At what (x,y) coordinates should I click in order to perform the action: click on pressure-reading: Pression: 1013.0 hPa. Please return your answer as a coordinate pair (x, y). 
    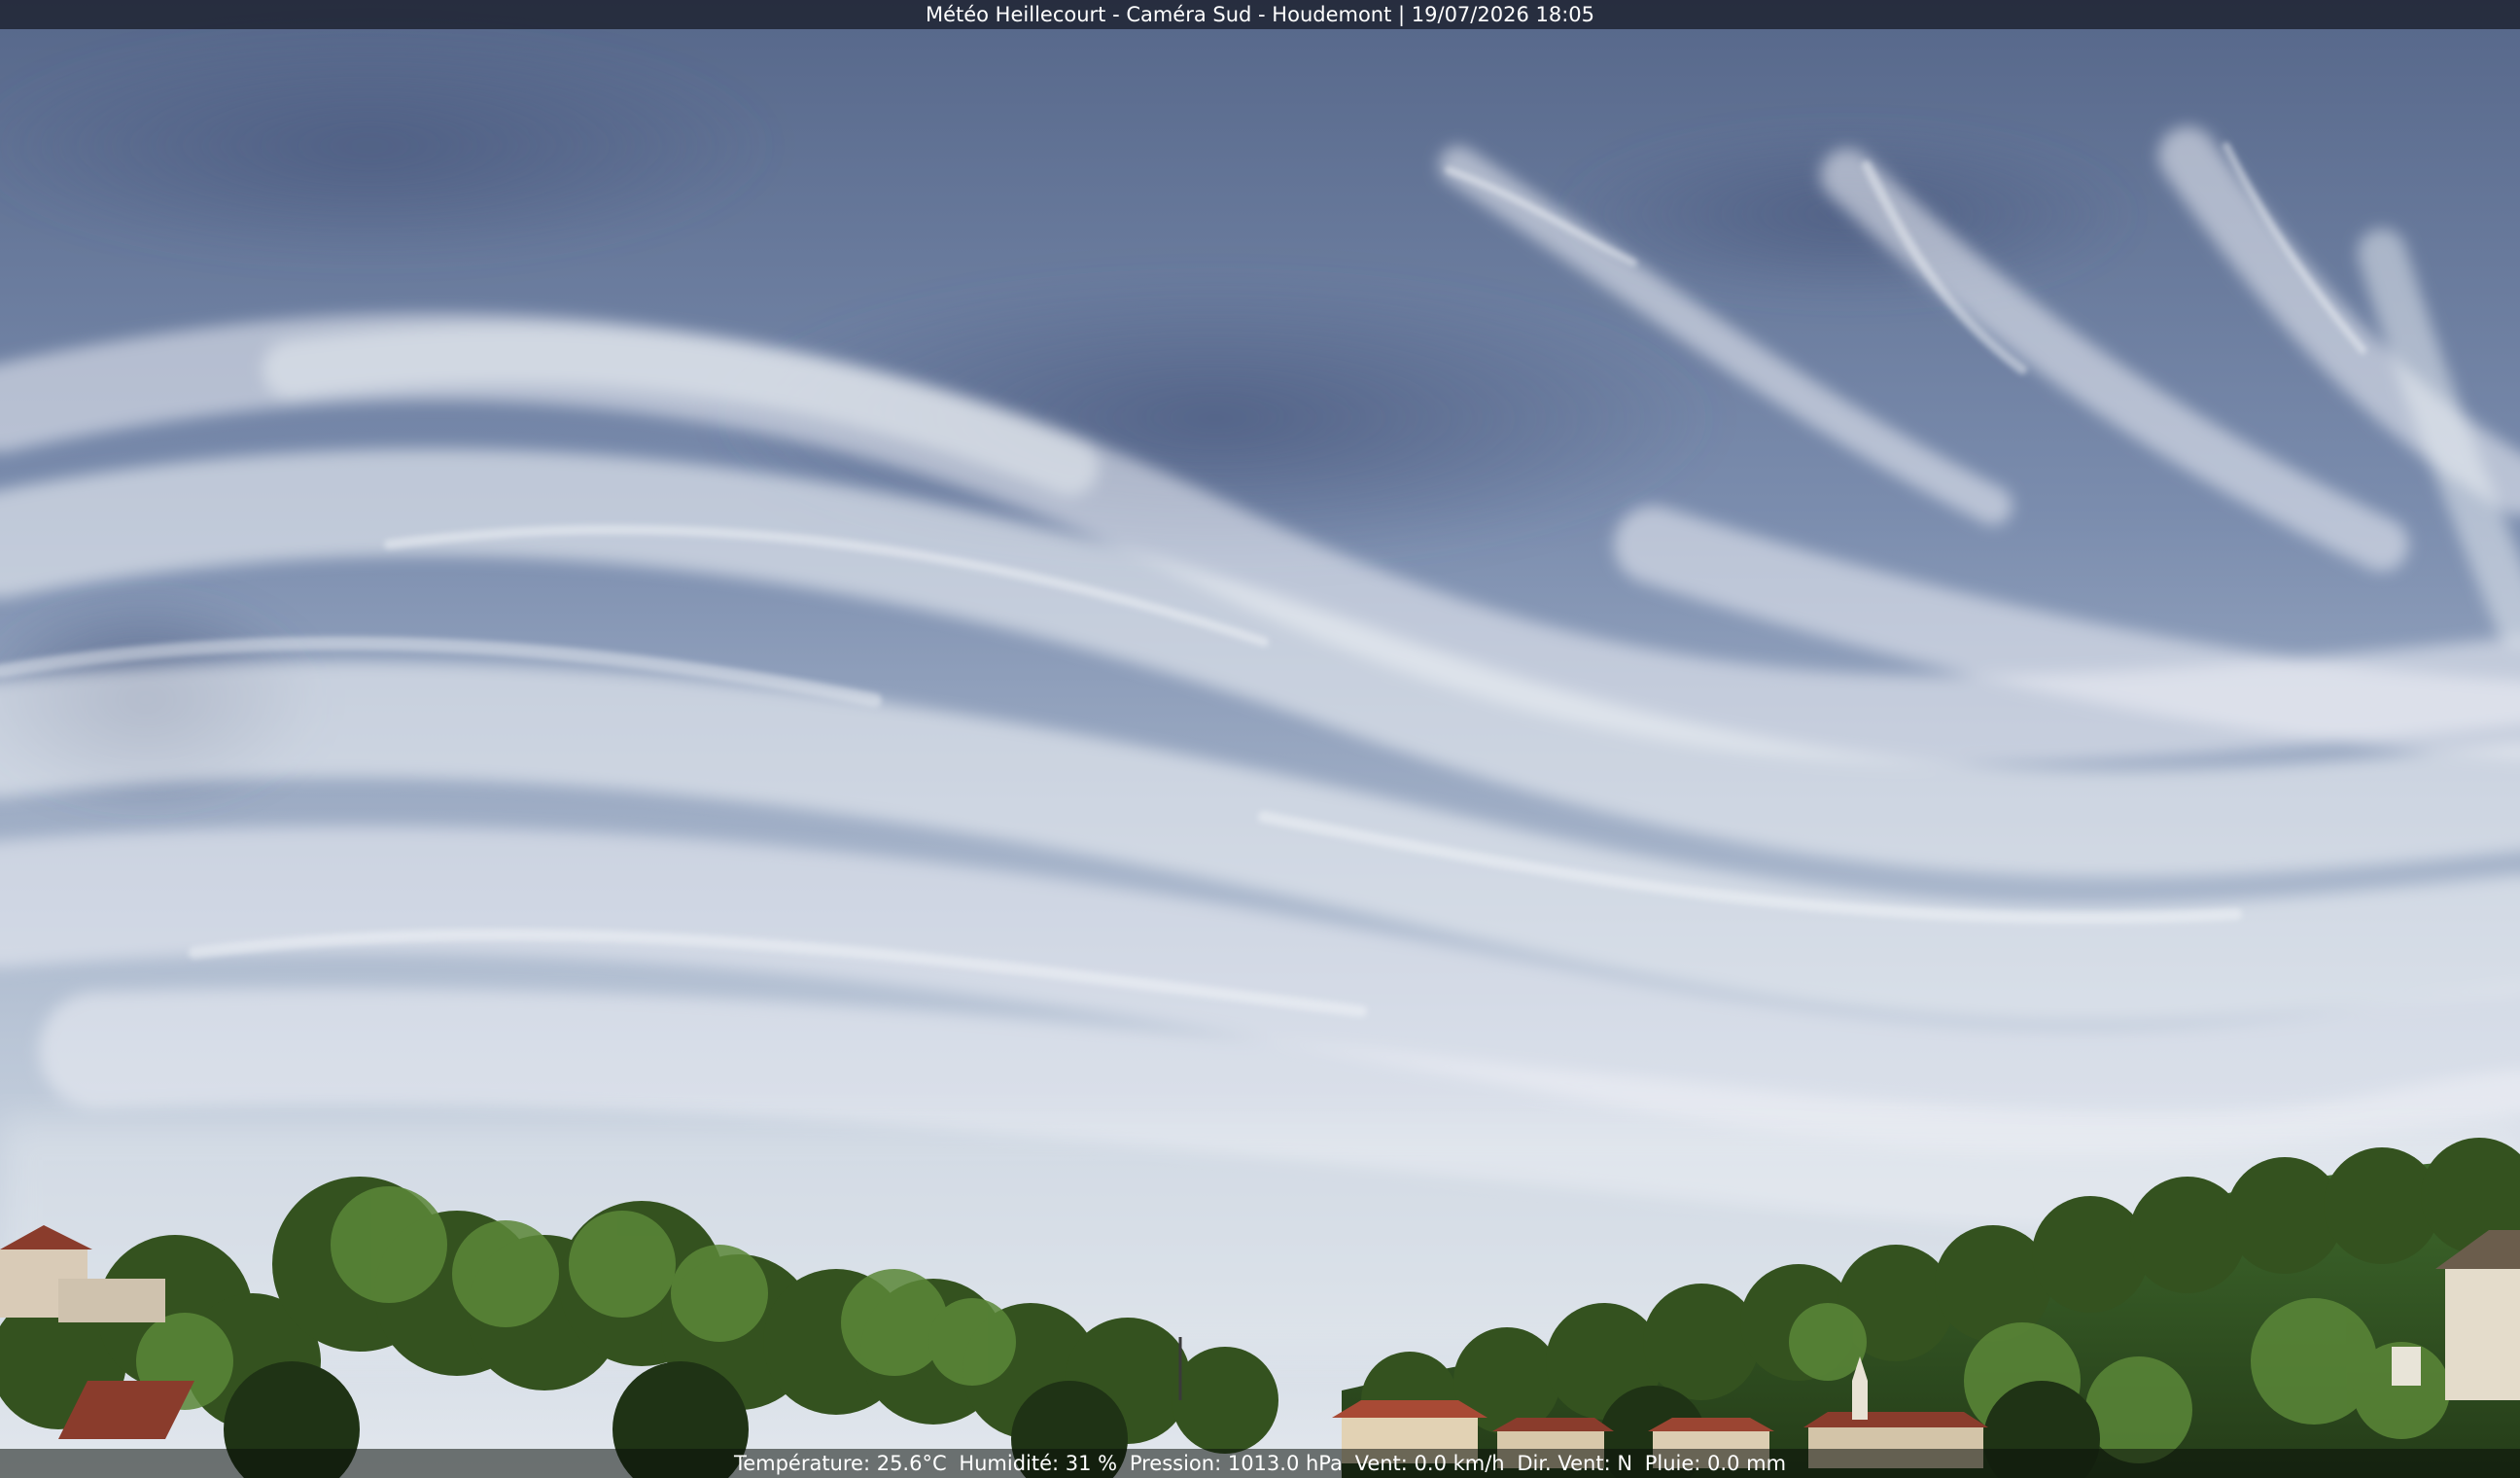
    Looking at the image, I should click on (1236, 1463).